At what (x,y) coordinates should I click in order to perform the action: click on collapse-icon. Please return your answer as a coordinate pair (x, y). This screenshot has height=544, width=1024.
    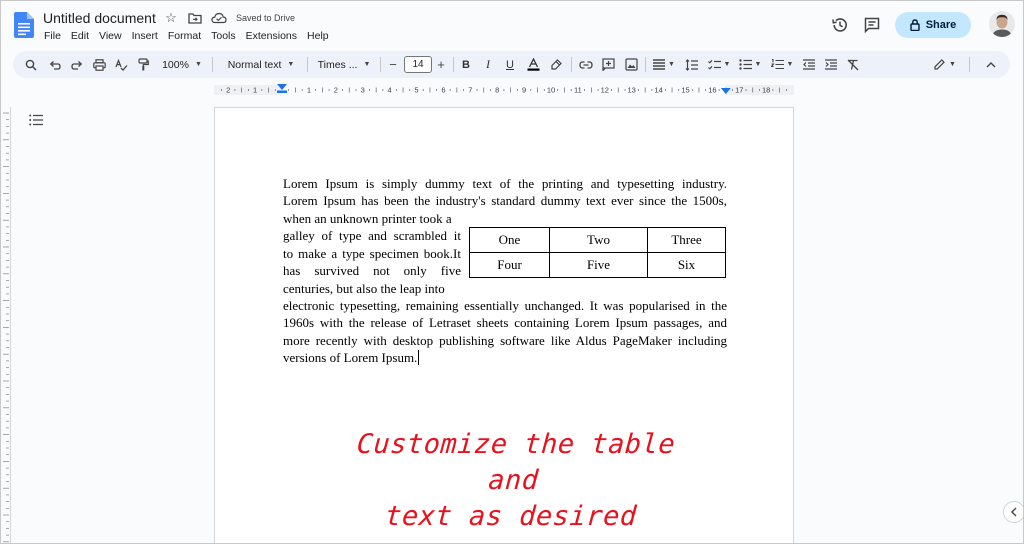
    Looking at the image, I should click on (991, 64).